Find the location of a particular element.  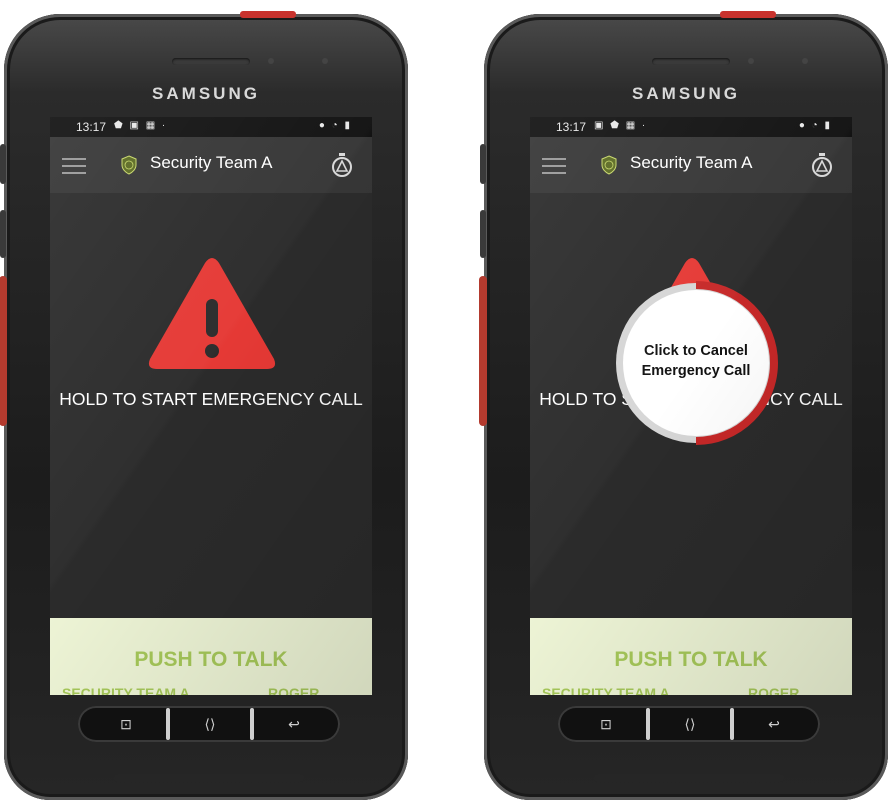

cancel-line-1: Click to Cancel is located at coordinates (696, 351).